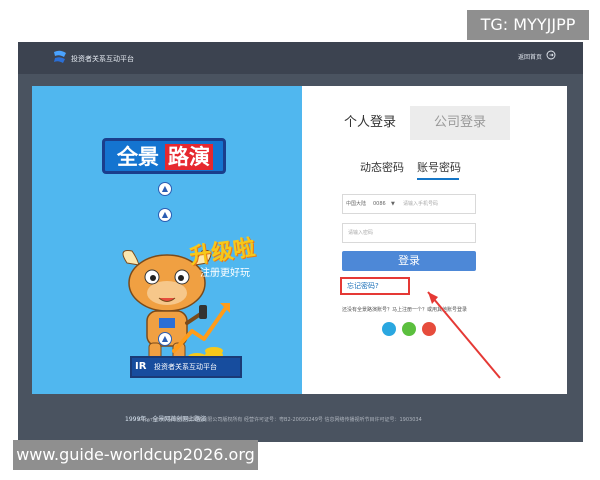  What do you see at coordinates (356, 204) in the screenshot?
I see `region-select: 中国大陆` at bounding box center [356, 204].